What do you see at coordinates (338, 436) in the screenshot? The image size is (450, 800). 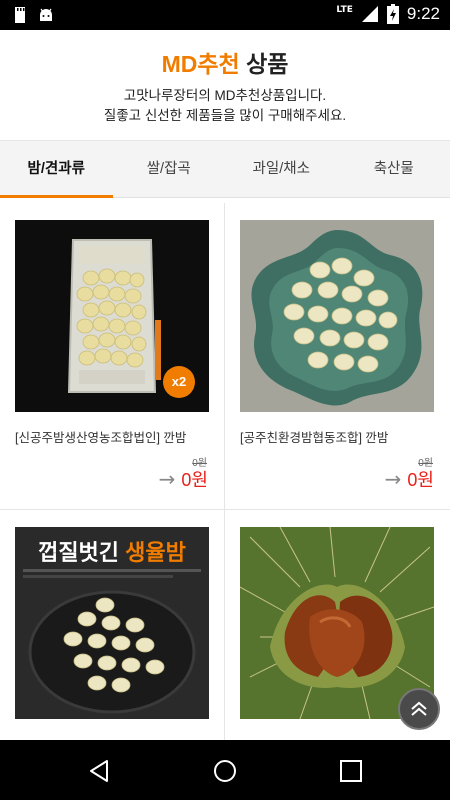 I see `product-name: [공주친환경밤협동조합] 깐밤` at bounding box center [338, 436].